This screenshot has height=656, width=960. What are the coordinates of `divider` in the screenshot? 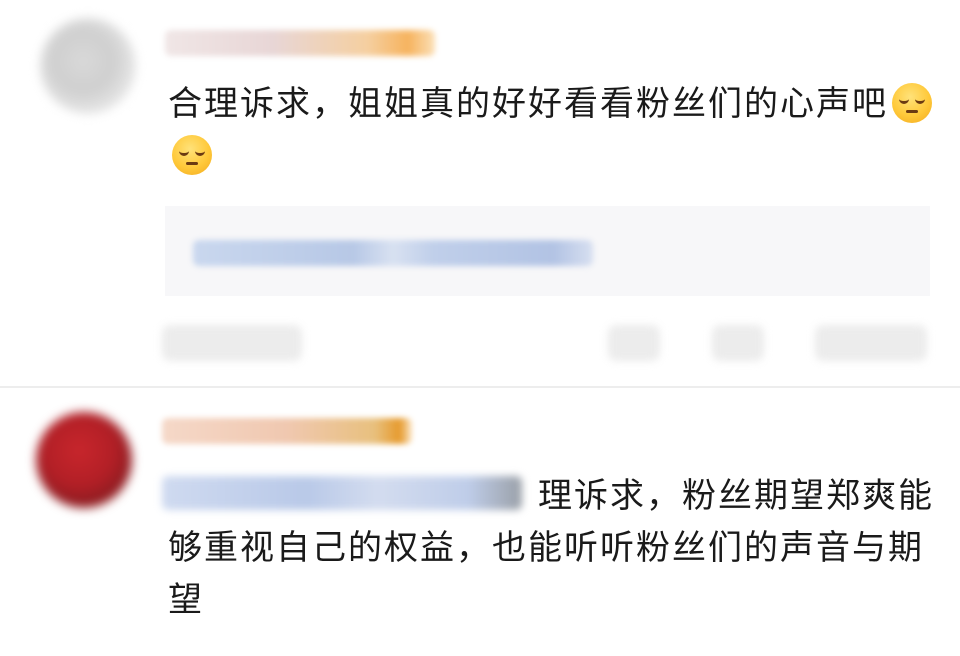 It's located at (480, 387).